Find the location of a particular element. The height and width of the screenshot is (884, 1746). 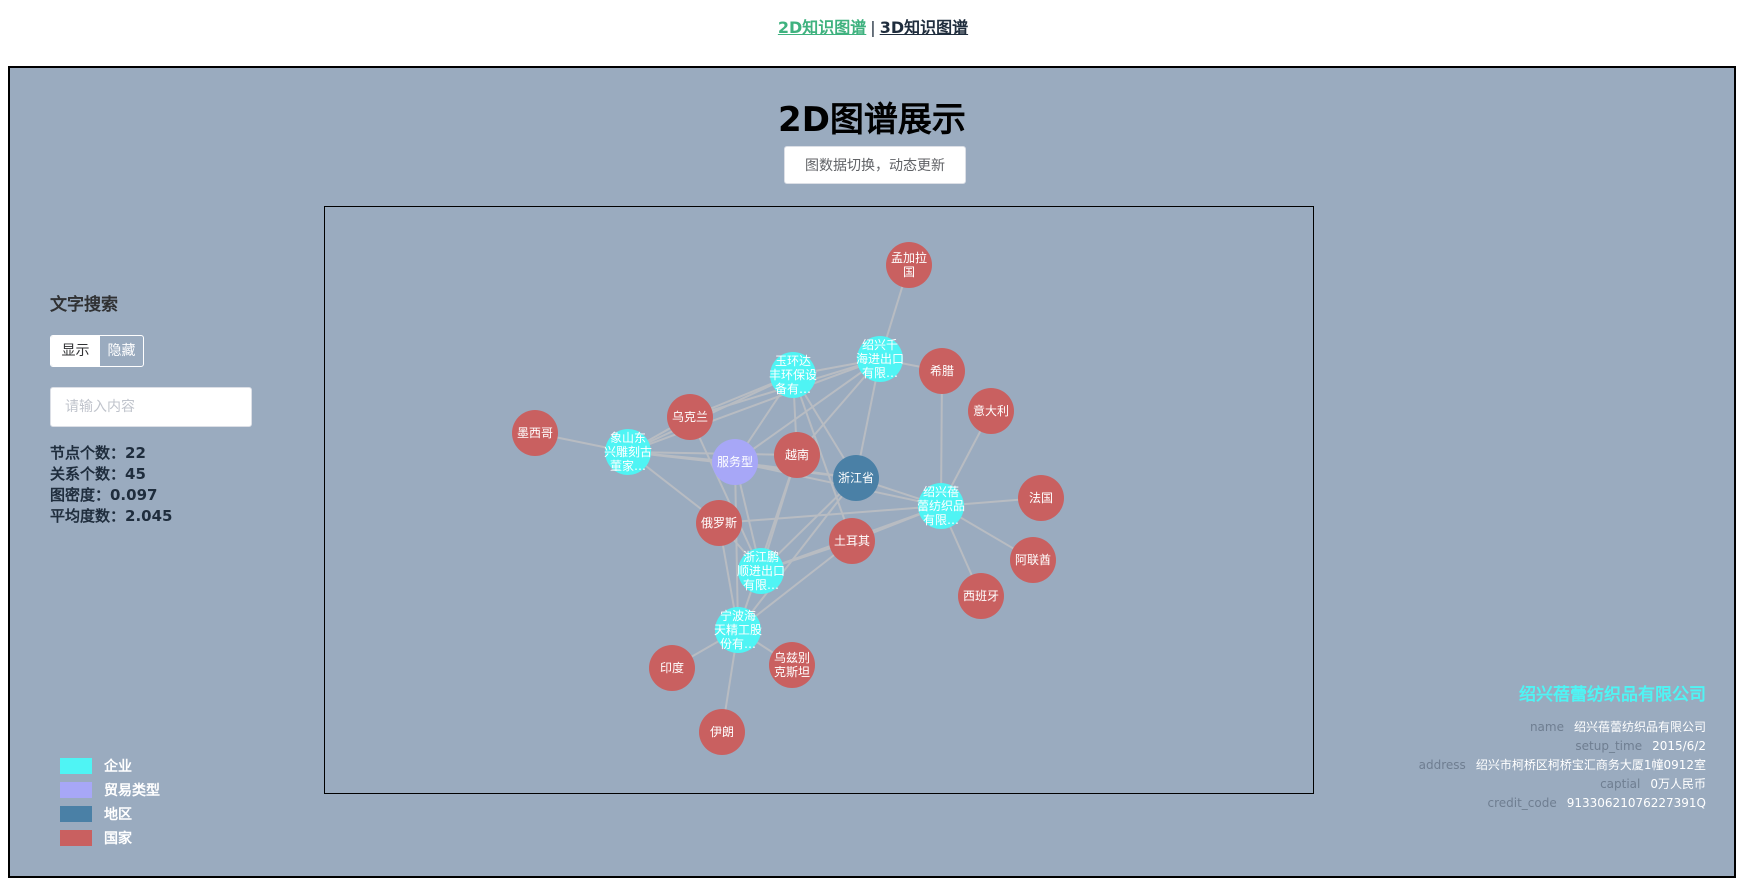

graph-node-xl: 希腊 is located at coordinates (942, 371).